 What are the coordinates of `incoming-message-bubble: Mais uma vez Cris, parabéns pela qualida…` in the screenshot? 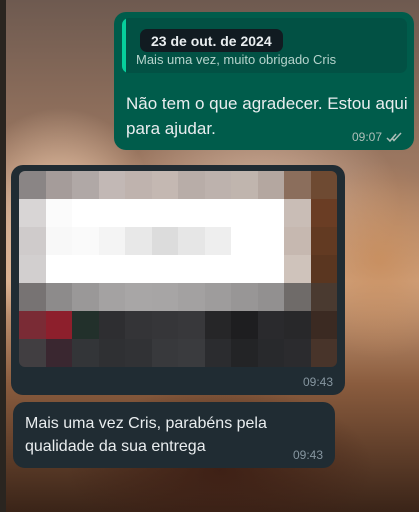 It's located at (174, 435).